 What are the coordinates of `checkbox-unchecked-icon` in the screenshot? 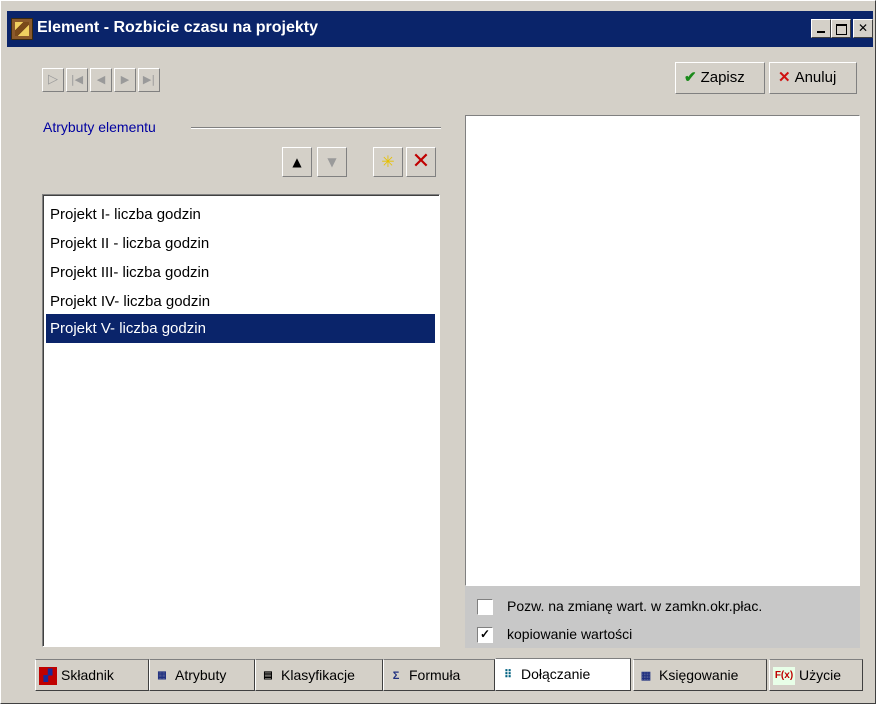 It's located at (485, 607).